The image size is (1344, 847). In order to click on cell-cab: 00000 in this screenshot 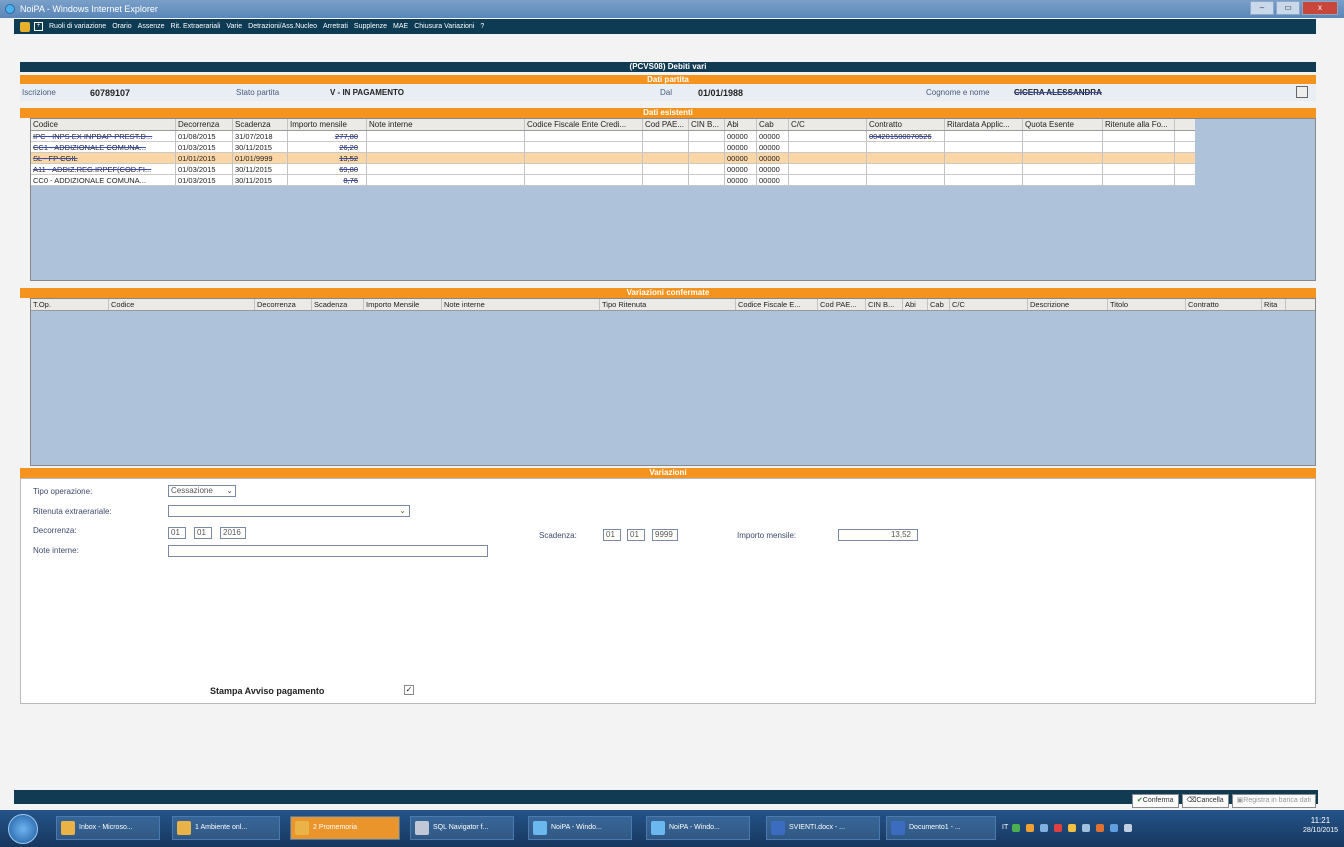, I will do `click(773, 158)`.